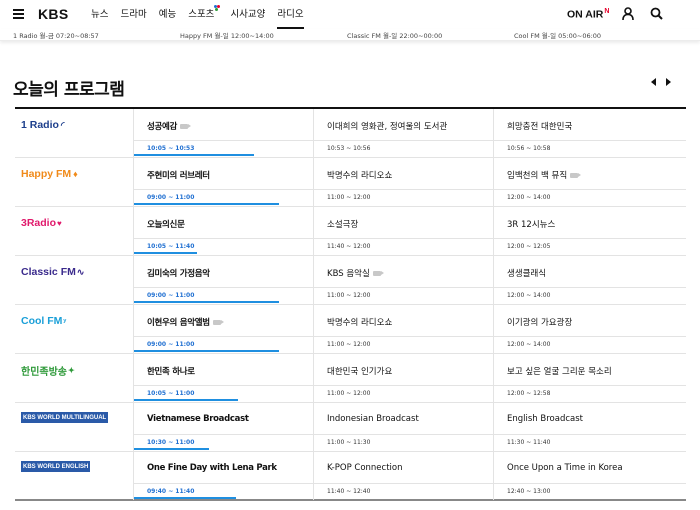 The height and width of the screenshot is (510, 700). I want to click on classicfm-logo: Classic FM ∿, so click(52, 272).